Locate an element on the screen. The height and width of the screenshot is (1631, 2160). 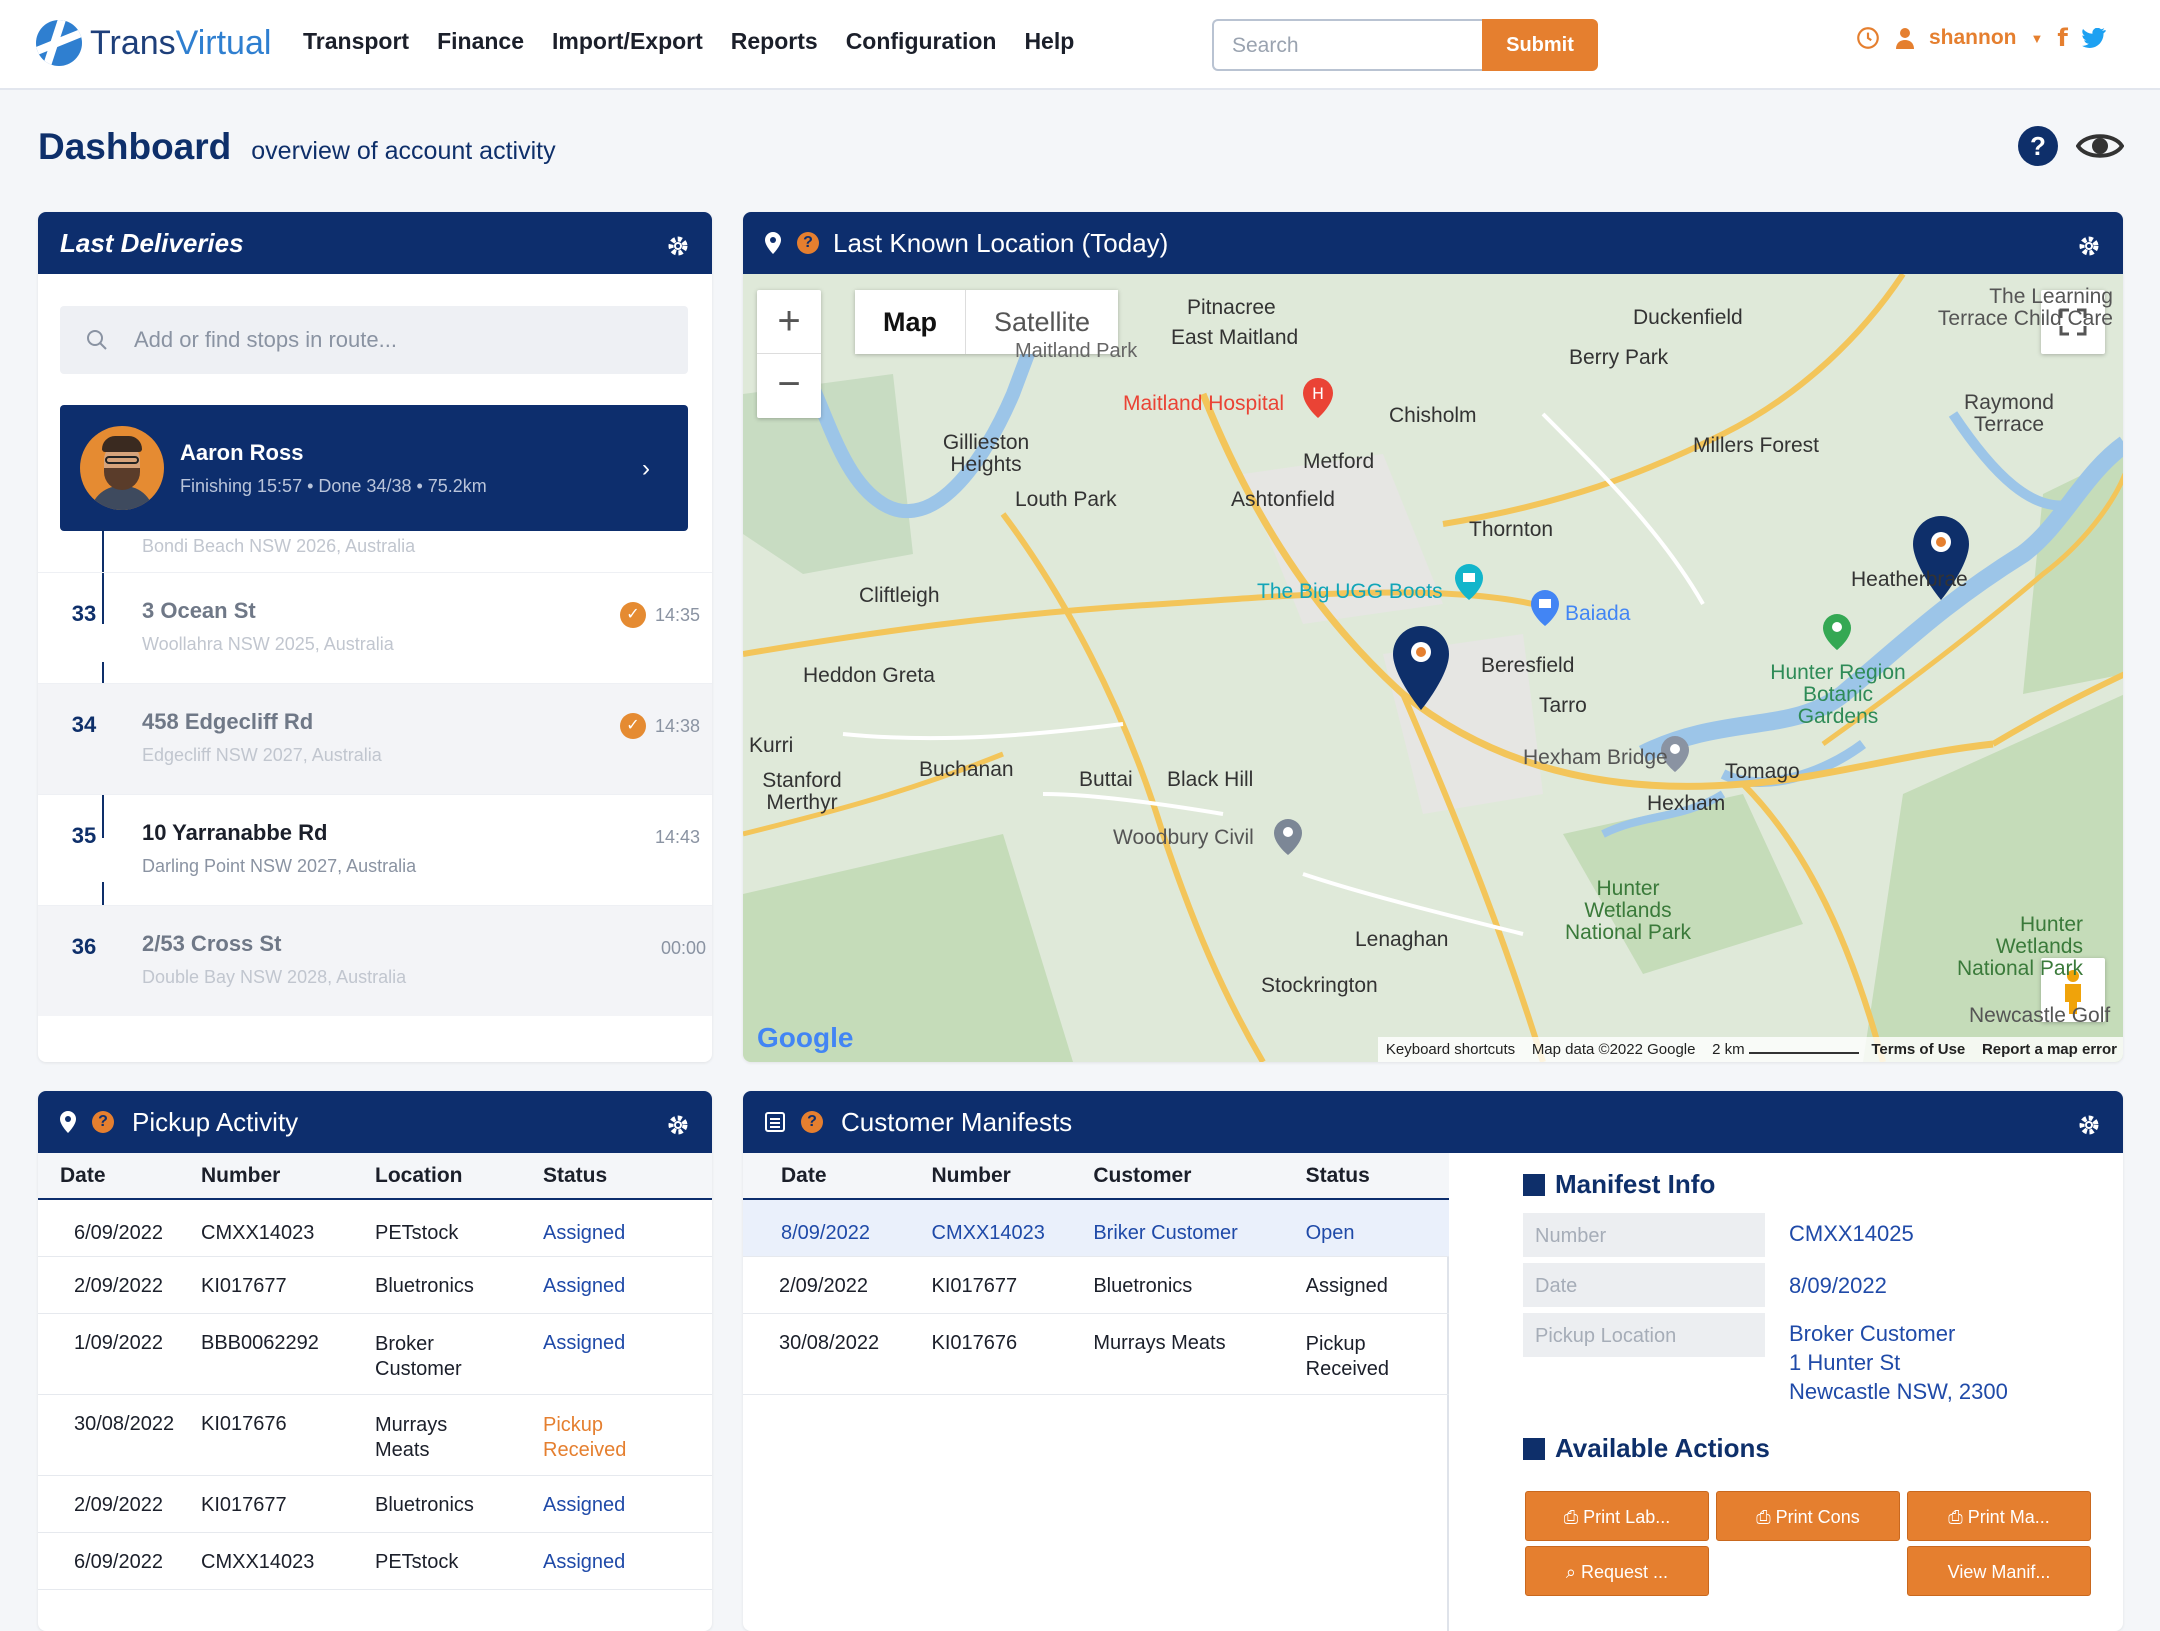
column-header: Location is located at coordinates (459, 1176).